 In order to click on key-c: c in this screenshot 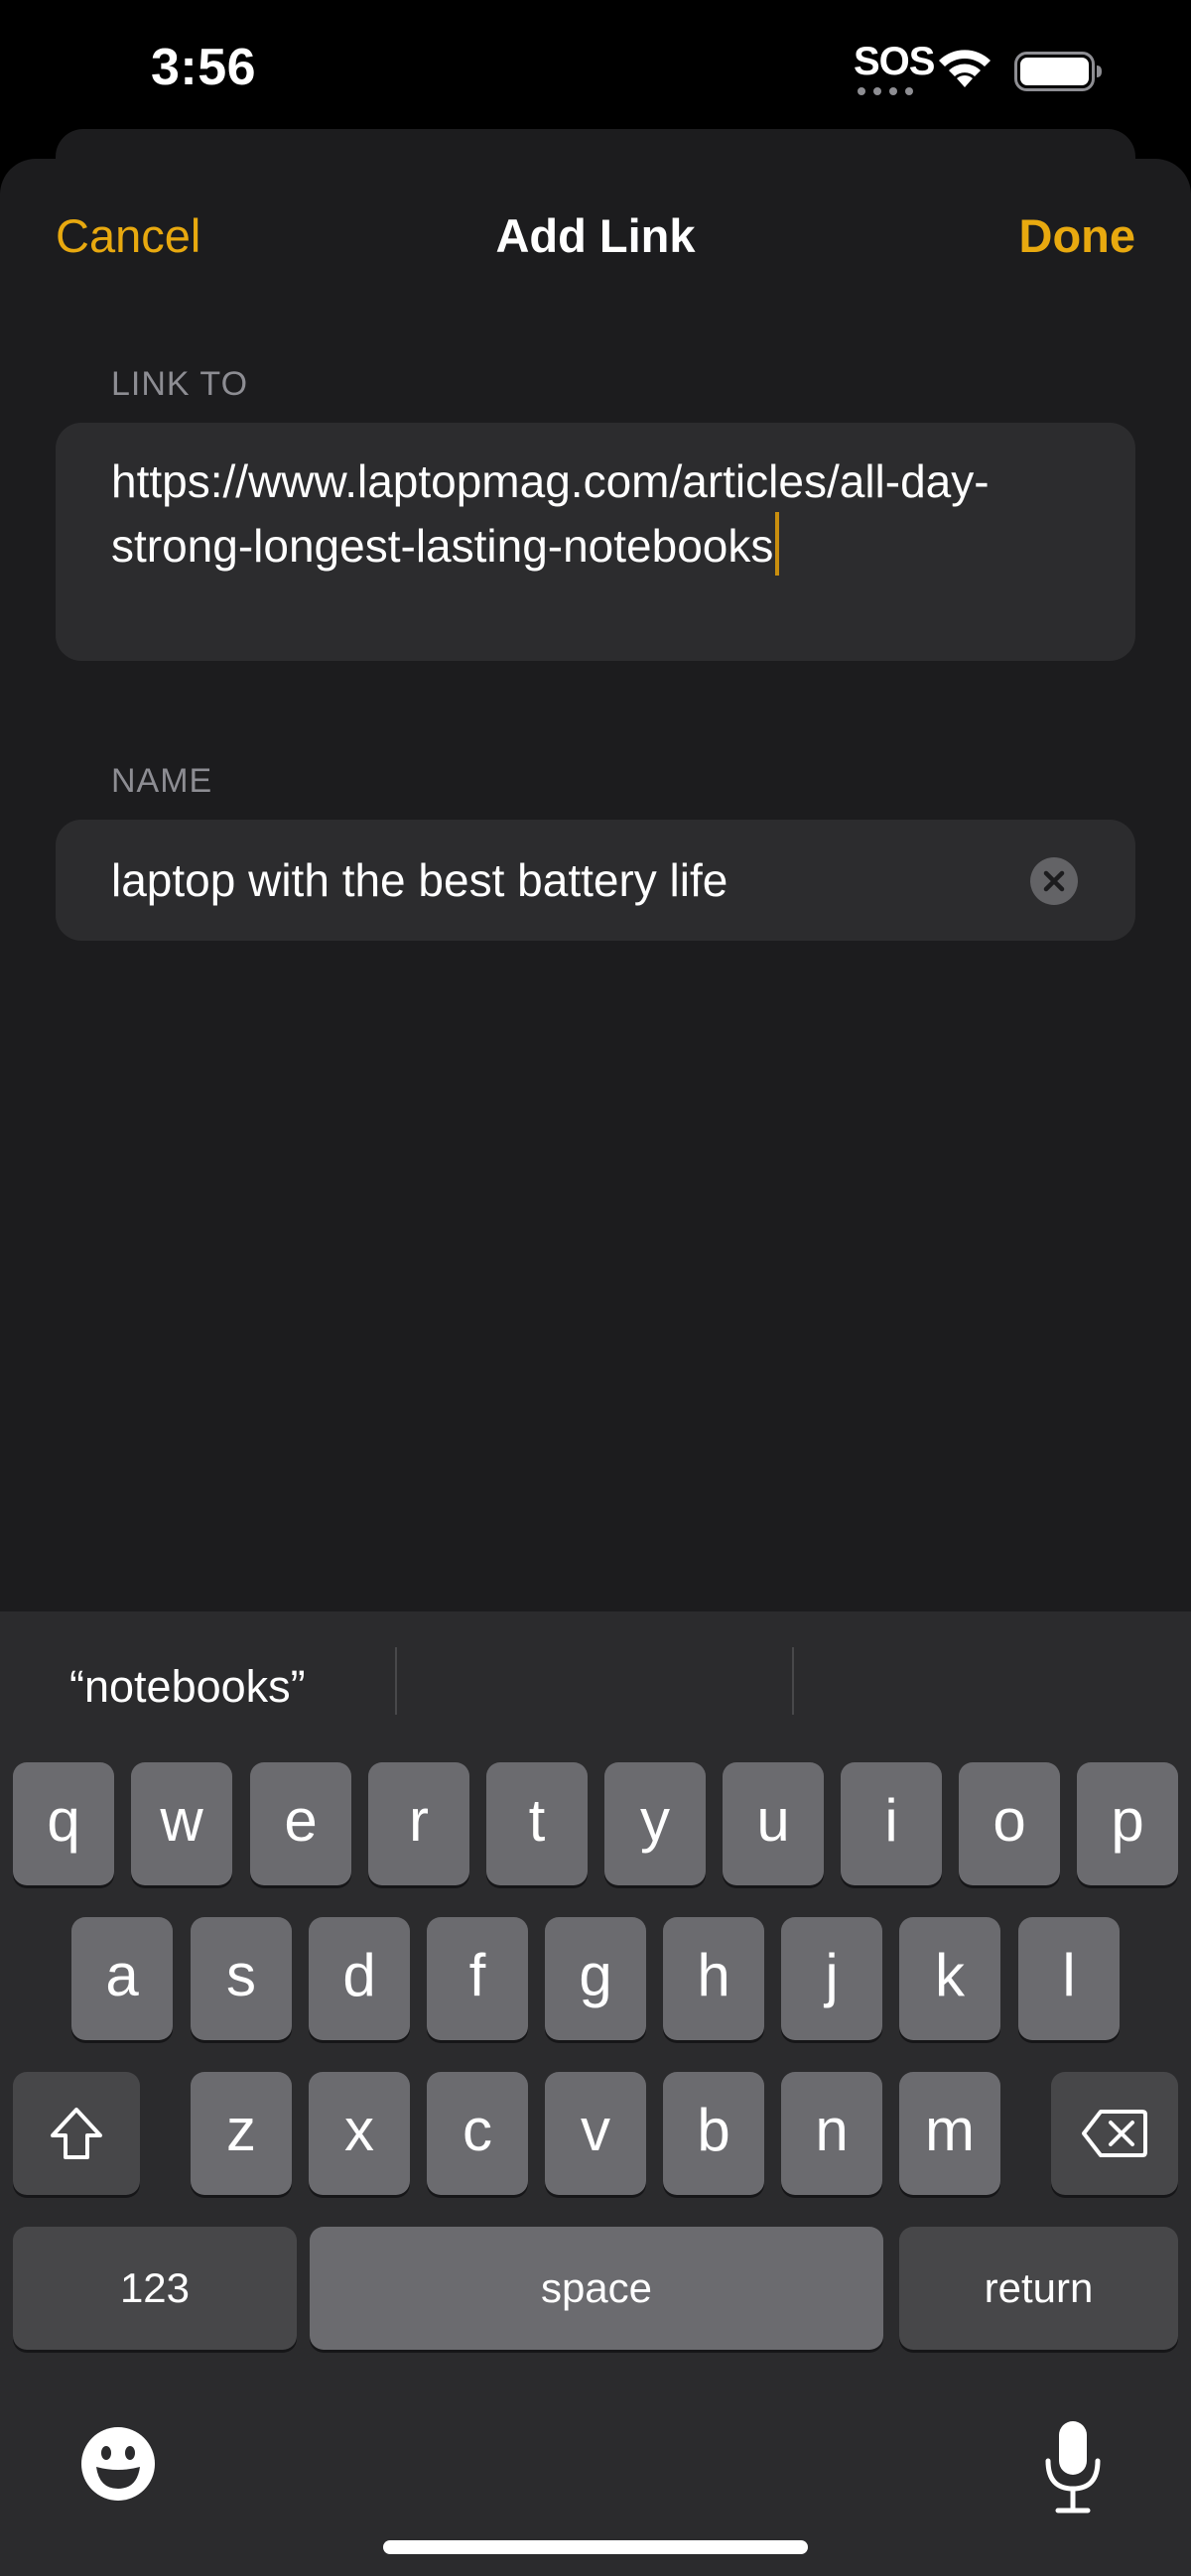, I will do `click(477, 2134)`.